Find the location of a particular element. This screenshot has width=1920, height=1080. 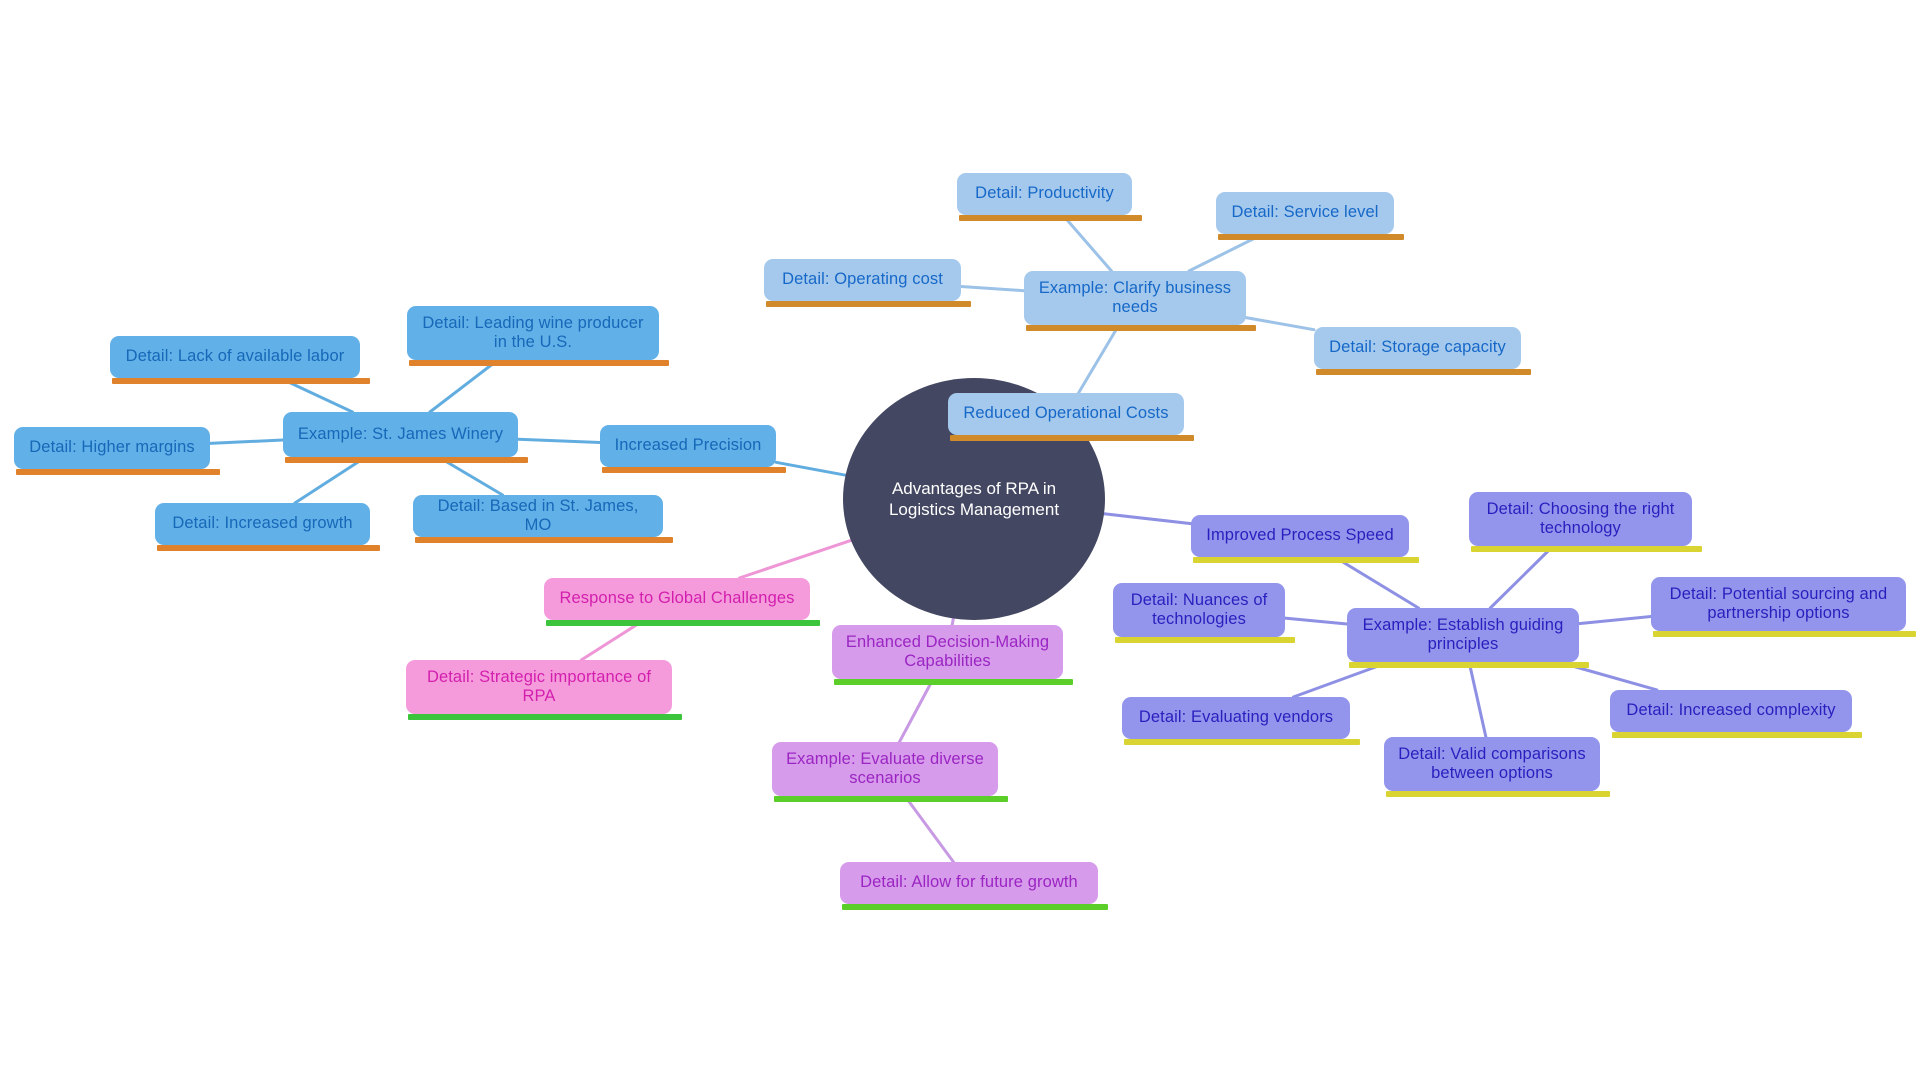

branch-node-increased-precision: Increased Precision is located at coordinates (693, 449).